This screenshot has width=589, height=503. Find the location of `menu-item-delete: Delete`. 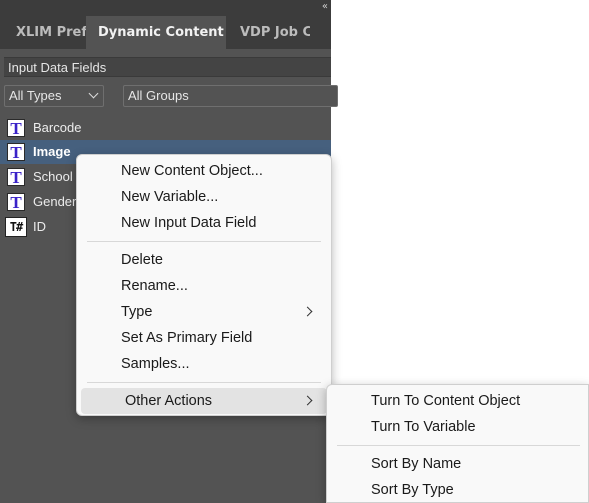

menu-item-delete: Delete is located at coordinates (204, 260).